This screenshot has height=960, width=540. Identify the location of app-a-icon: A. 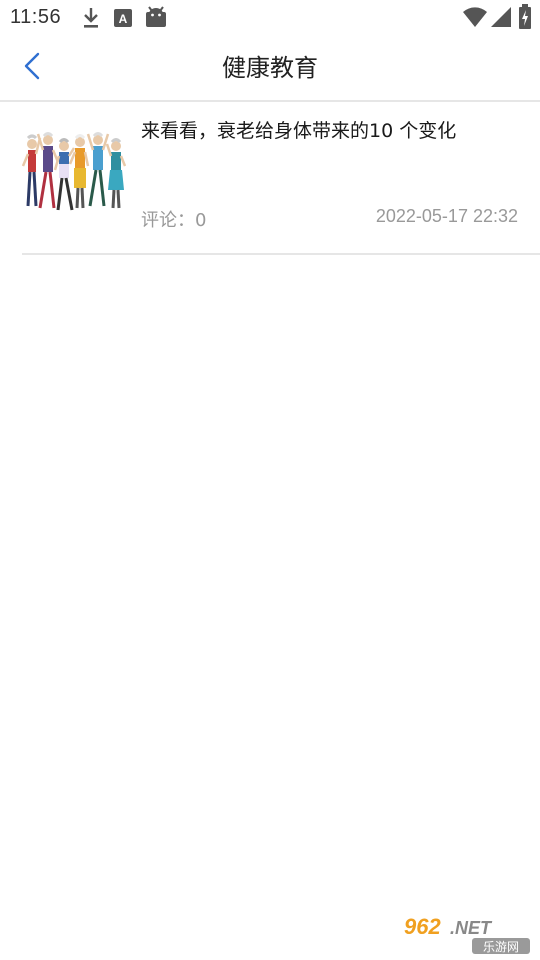
(123, 20).